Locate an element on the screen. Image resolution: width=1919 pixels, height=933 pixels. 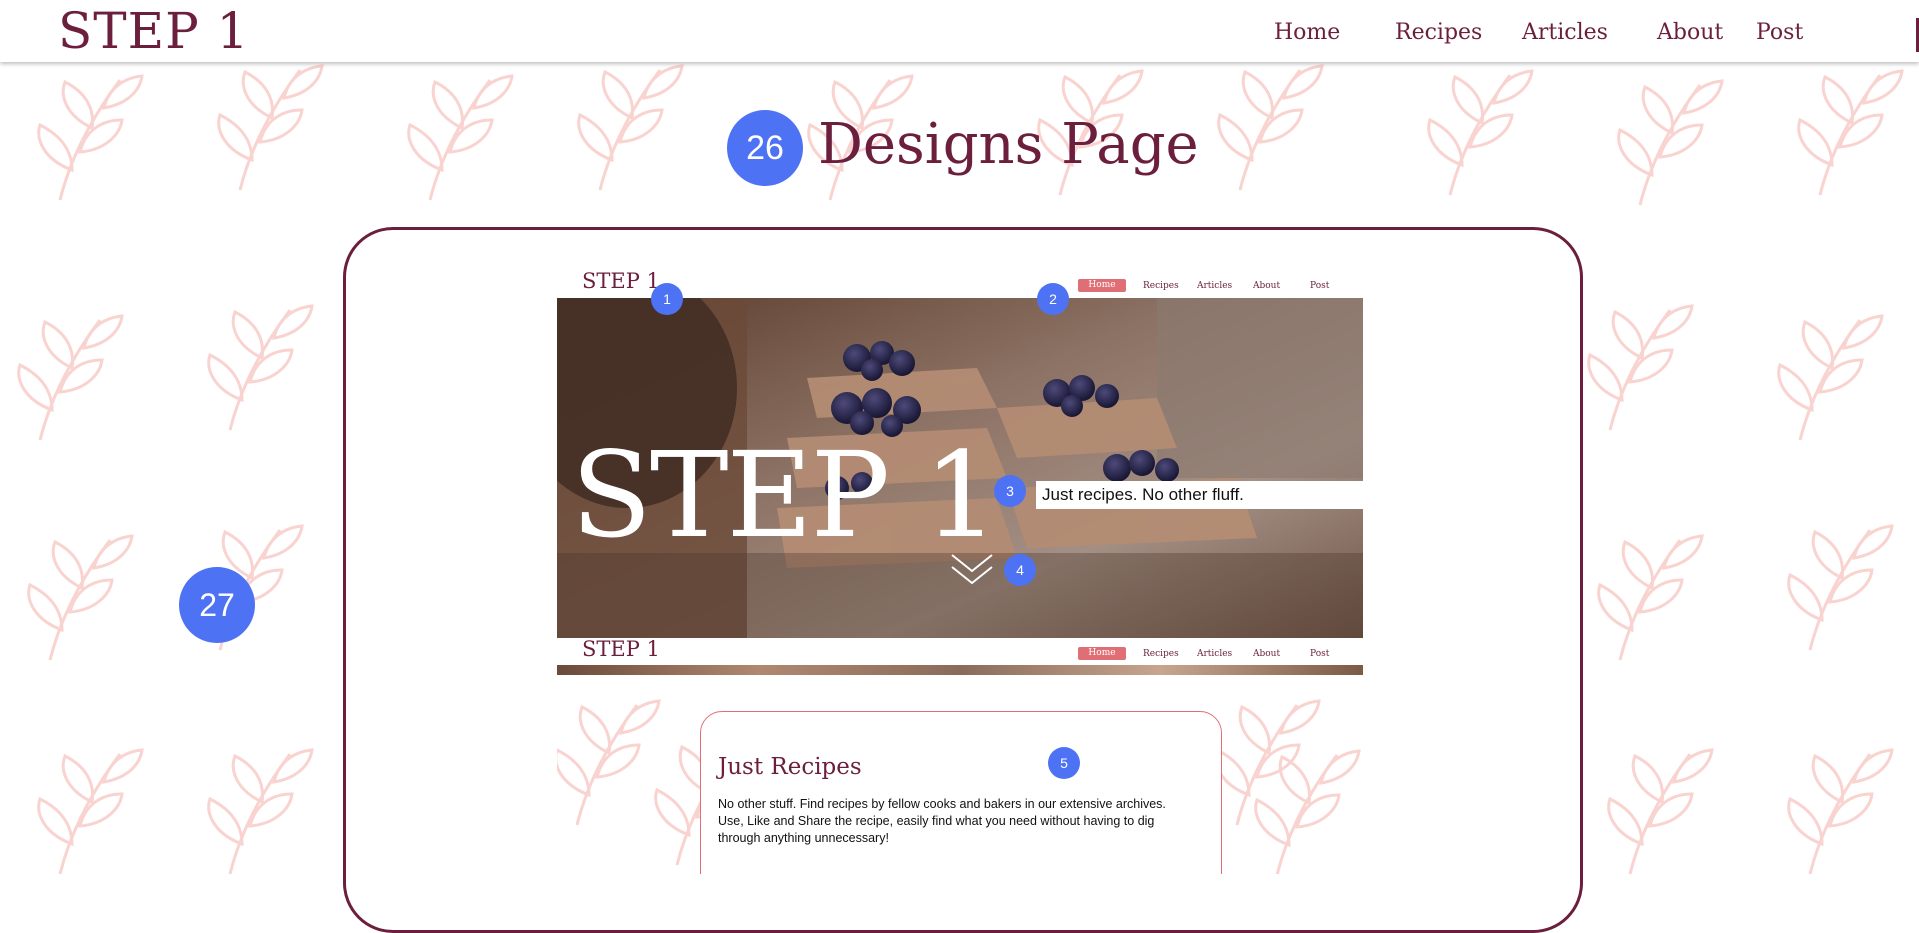
mockup-sticky-nav-post: Post is located at coordinates (1320, 654).